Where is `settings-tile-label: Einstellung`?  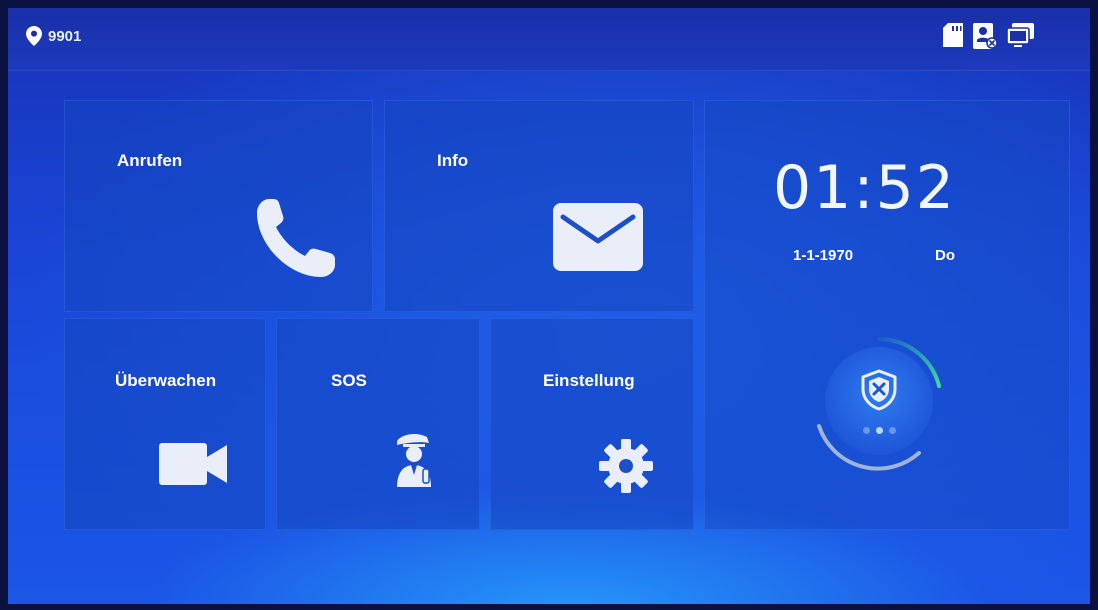
settings-tile-label: Einstellung is located at coordinates (589, 380).